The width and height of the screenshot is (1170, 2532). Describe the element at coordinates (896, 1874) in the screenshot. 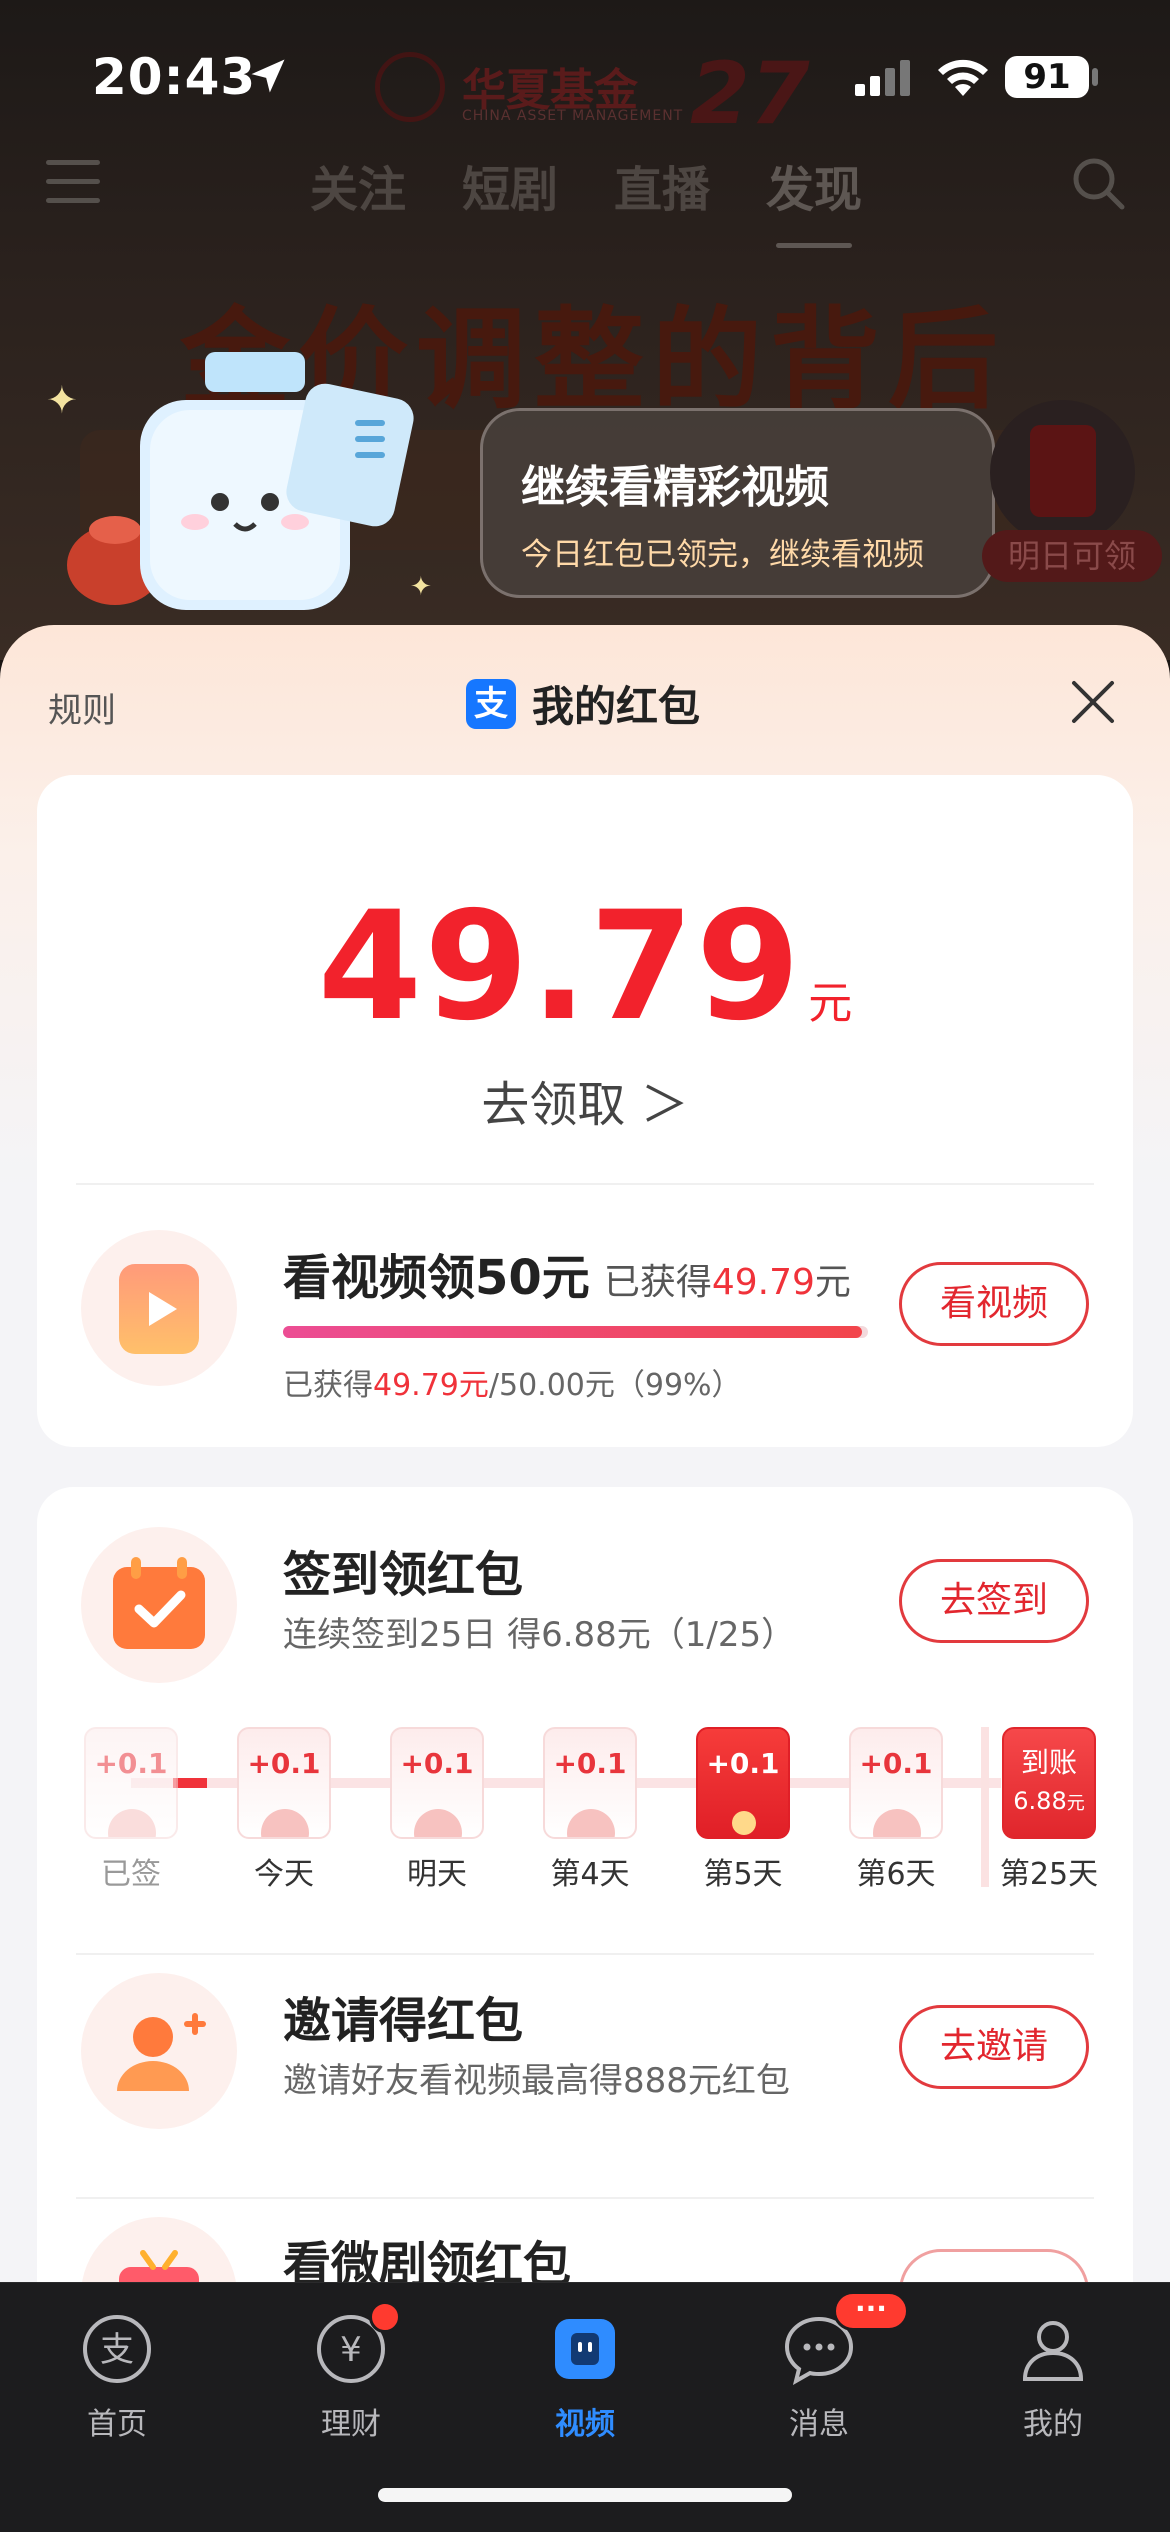

I see `checkin-day-label: 第6天` at that location.